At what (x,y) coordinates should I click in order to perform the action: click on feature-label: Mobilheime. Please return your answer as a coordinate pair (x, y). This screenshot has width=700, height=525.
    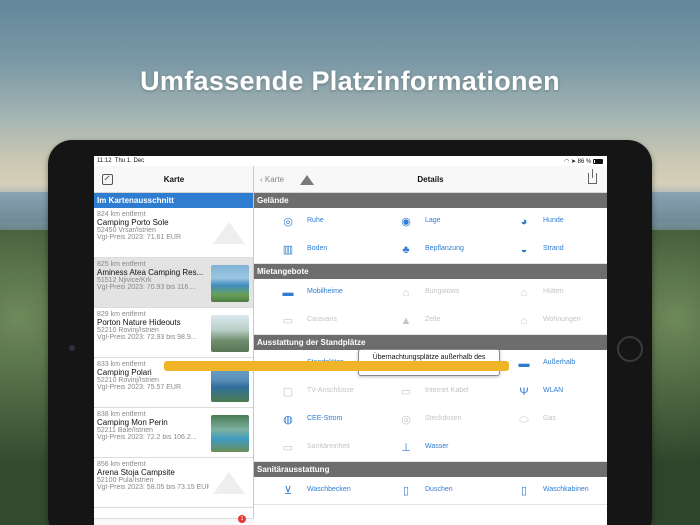
    Looking at the image, I should click on (325, 291).